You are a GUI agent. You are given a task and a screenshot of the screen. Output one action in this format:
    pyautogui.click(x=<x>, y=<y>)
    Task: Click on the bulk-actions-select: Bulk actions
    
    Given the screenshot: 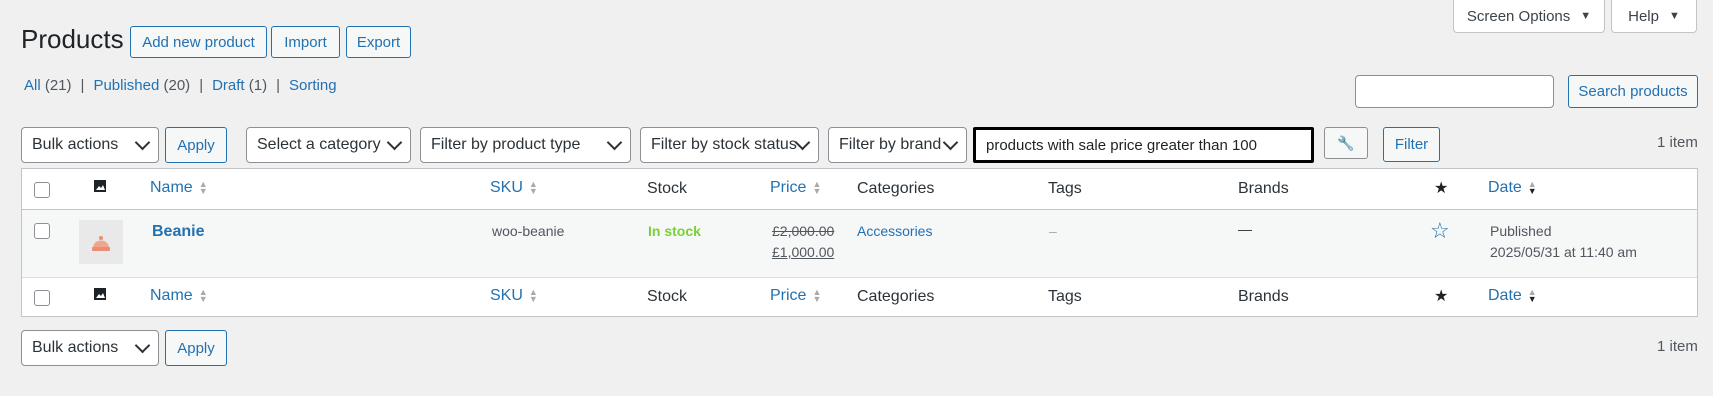 What is the action you would take?
    pyautogui.click(x=90, y=145)
    